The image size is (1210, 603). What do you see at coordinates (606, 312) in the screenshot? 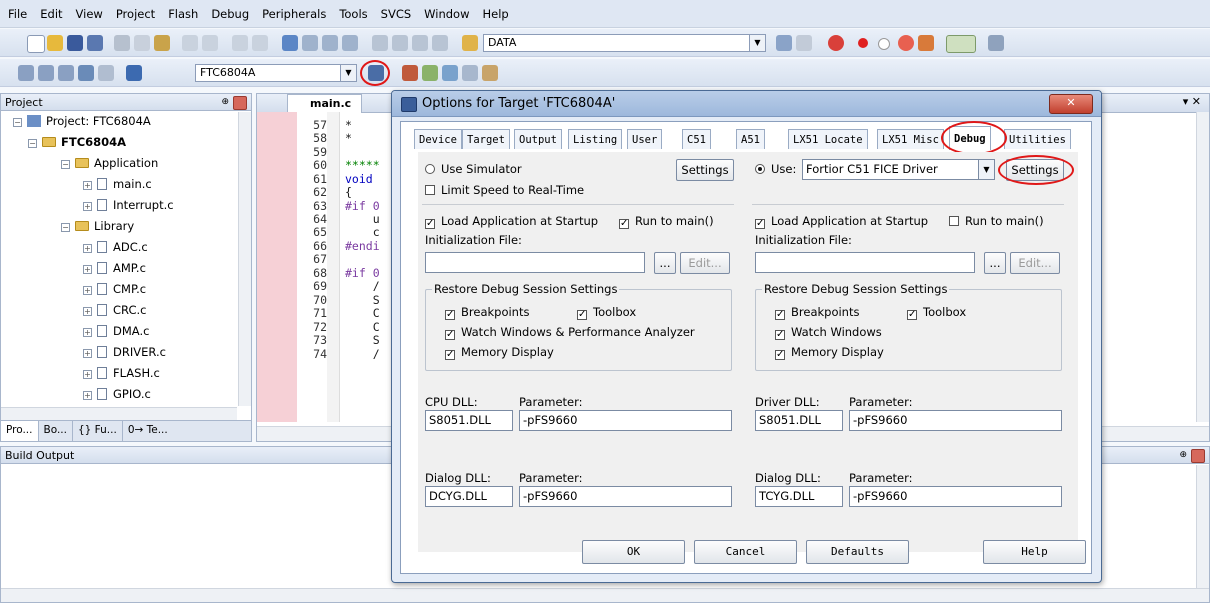
I see `toolbox-checkbox: ✓ Toolbox` at bounding box center [606, 312].